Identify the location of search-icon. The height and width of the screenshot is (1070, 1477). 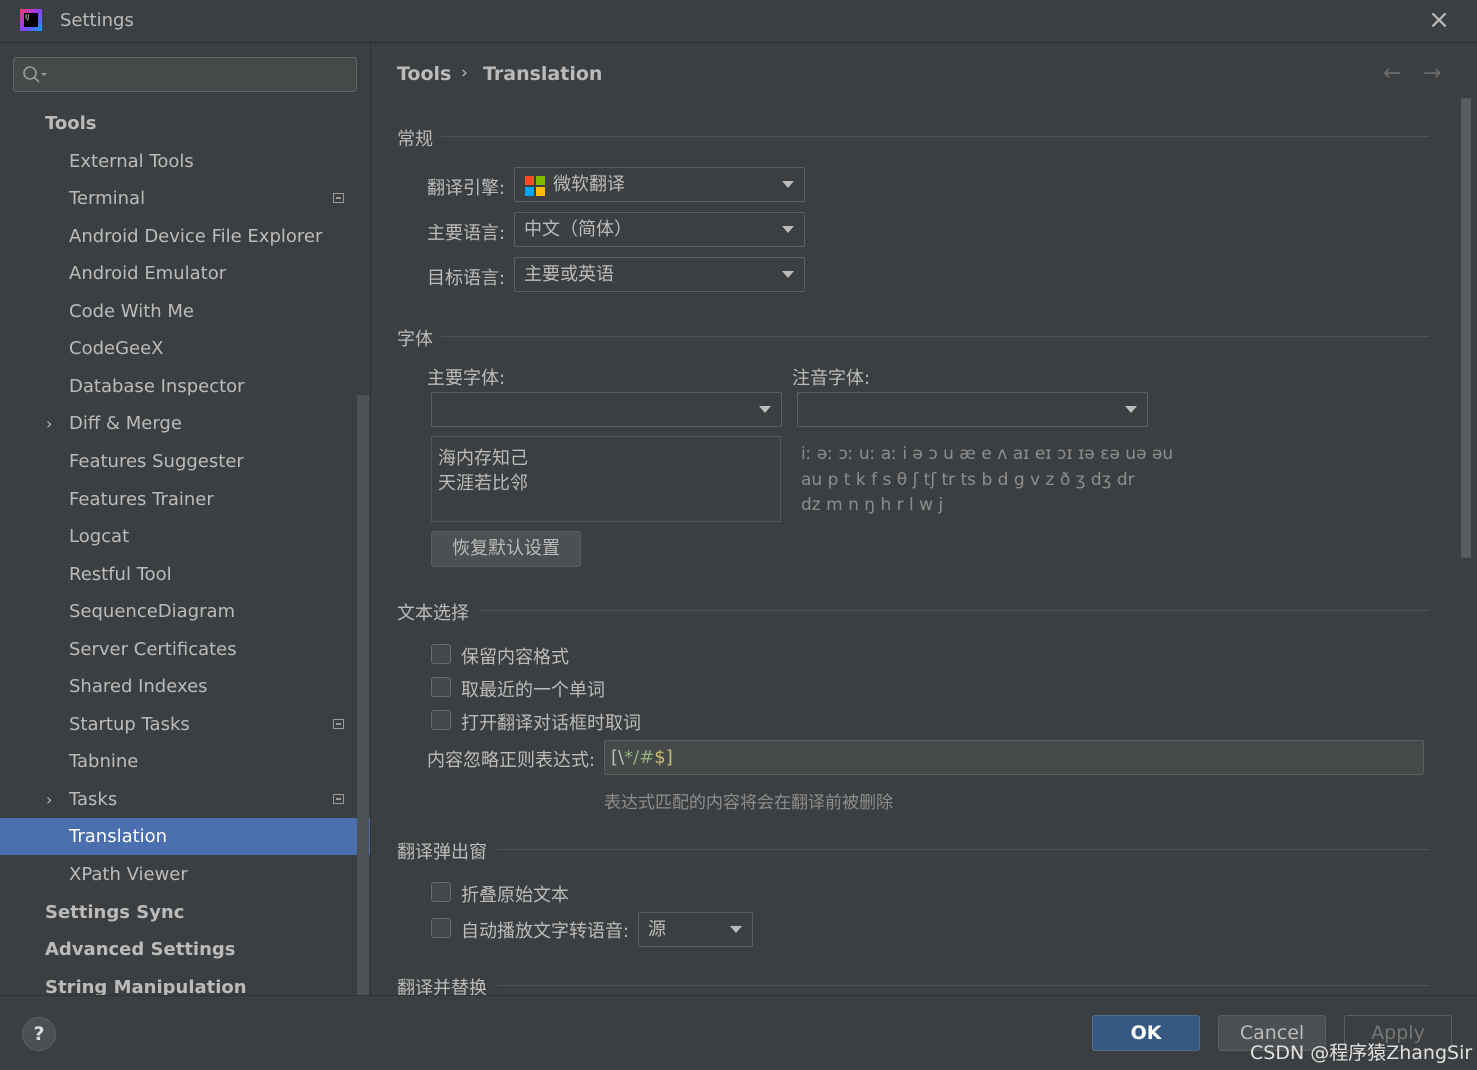
(35, 74).